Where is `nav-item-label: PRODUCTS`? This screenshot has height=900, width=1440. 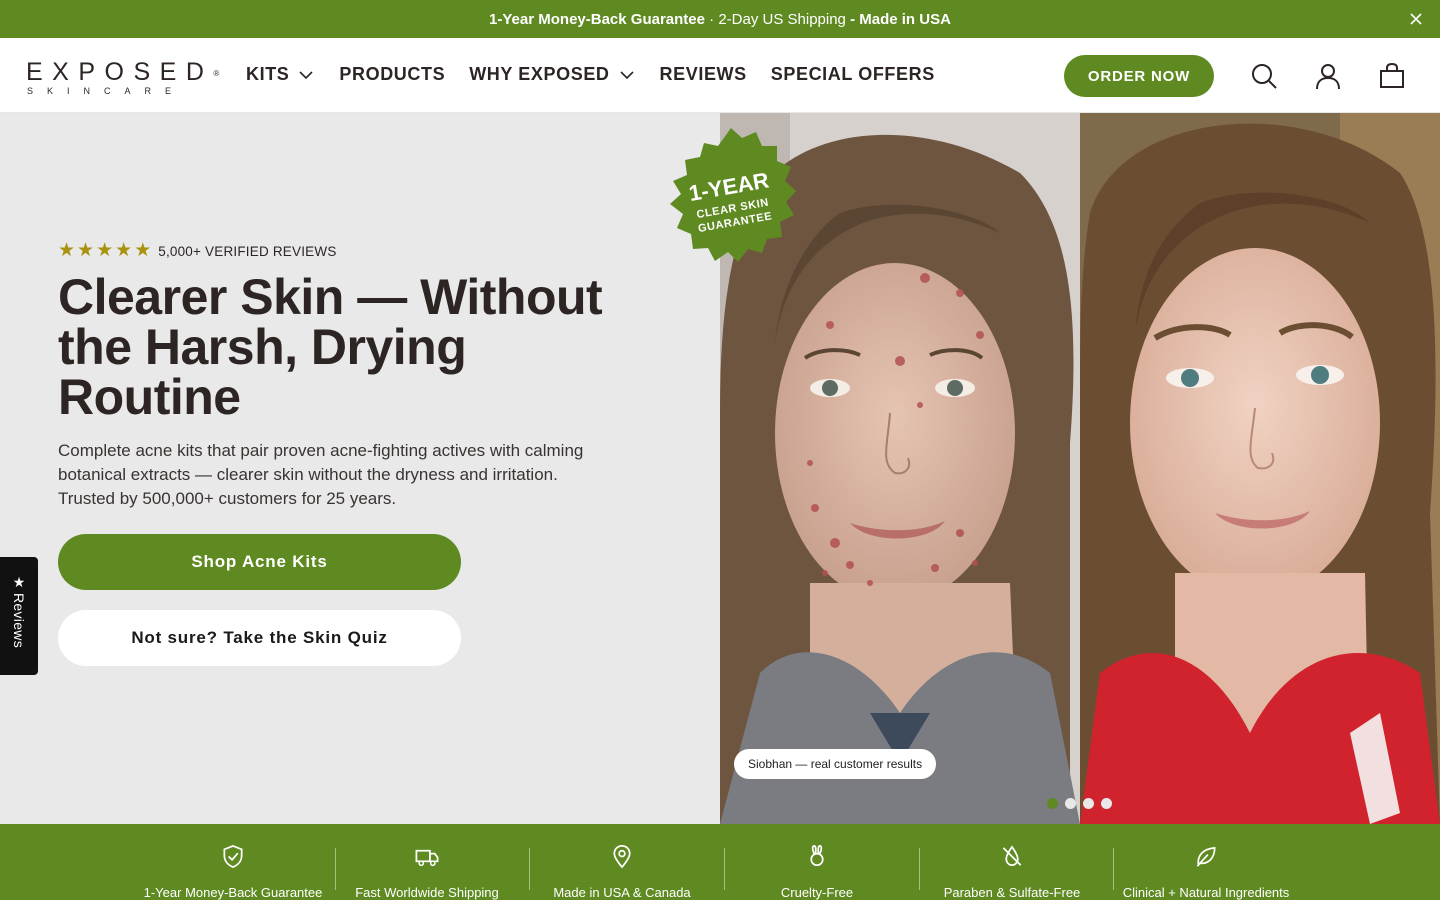
nav-item-label: PRODUCTS is located at coordinates (392, 74).